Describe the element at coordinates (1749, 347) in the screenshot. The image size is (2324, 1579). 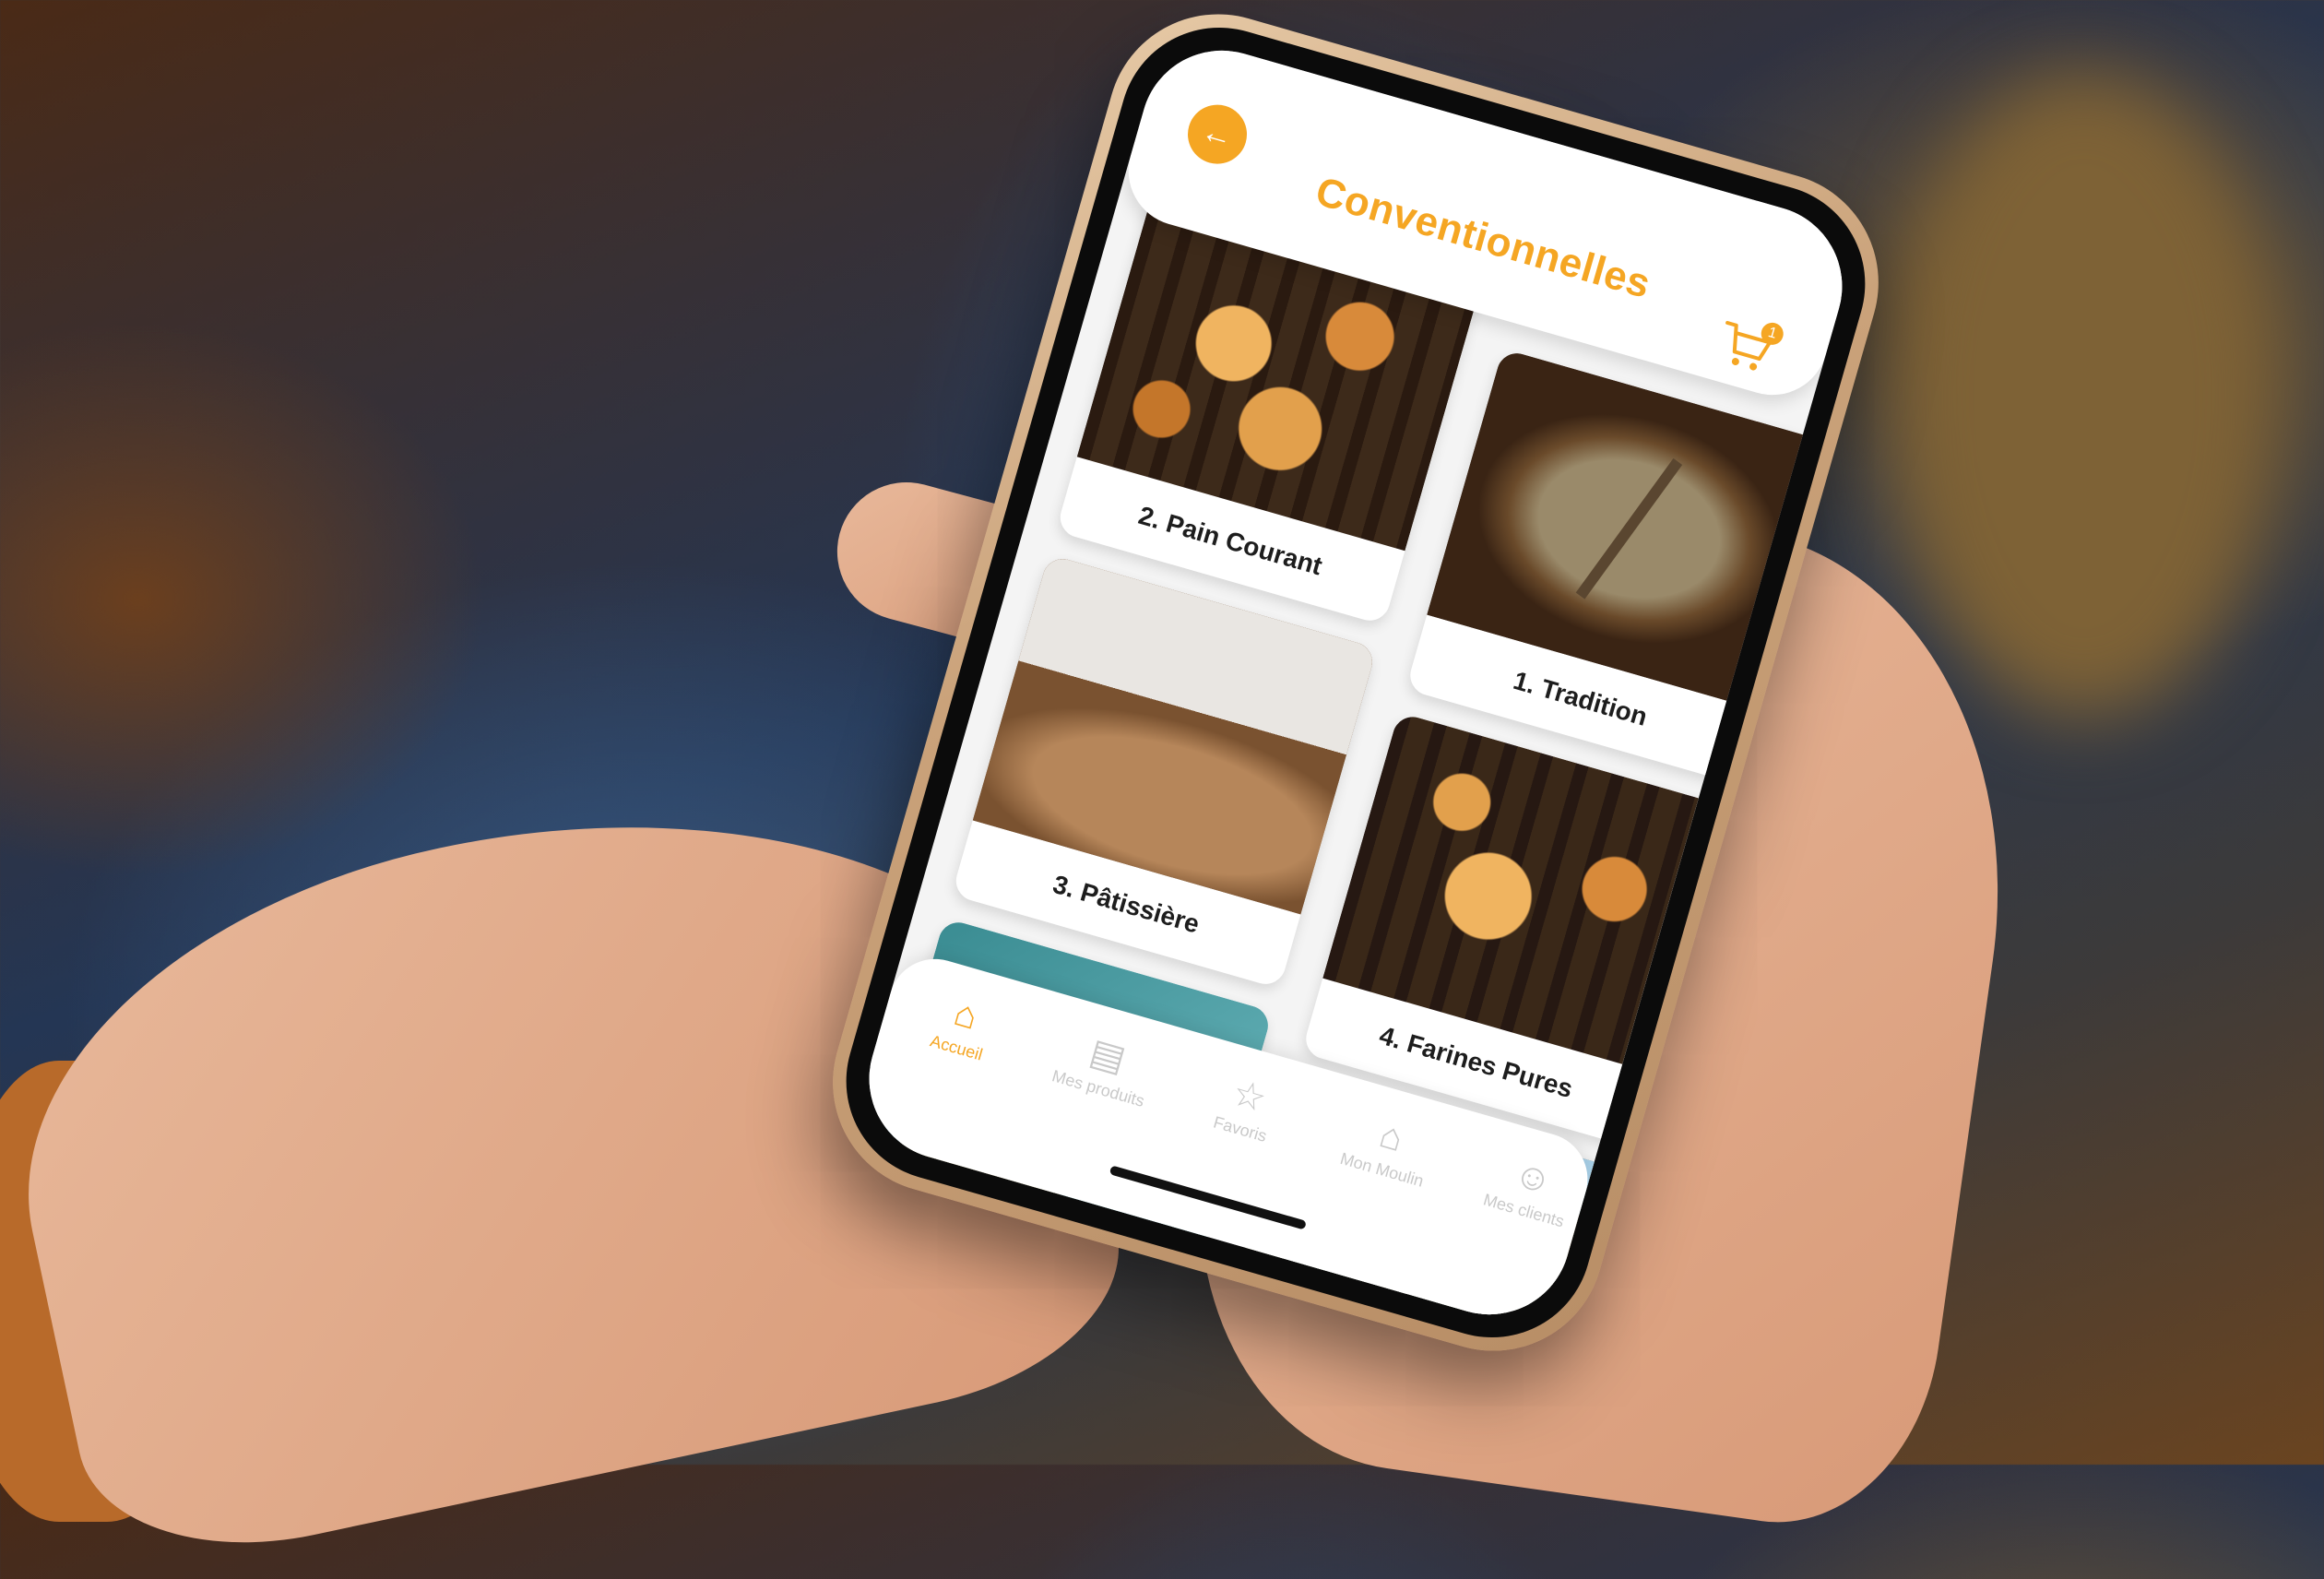
I see `cart-button: 1` at that location.